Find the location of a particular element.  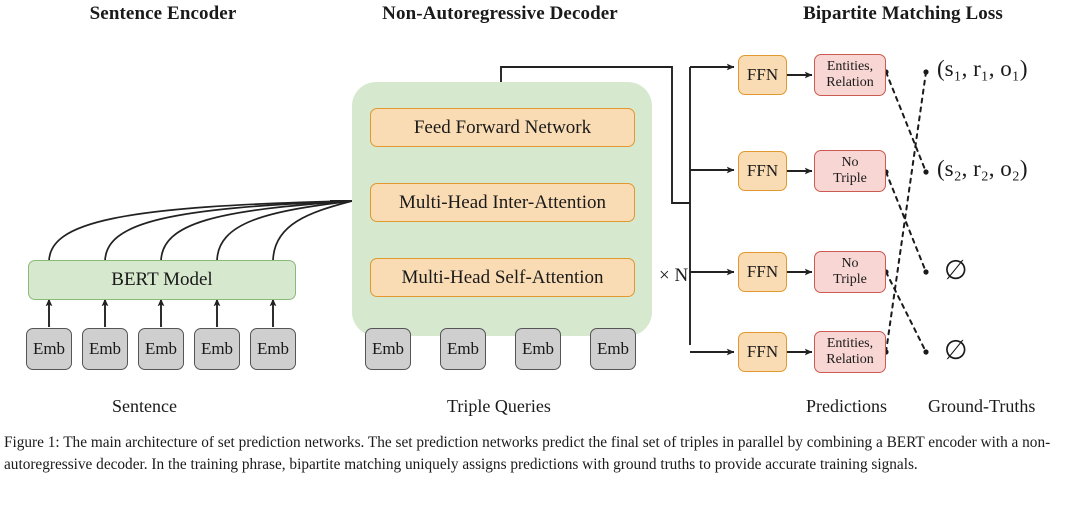

section-title-loss: Bipartite Matching Loss is located at coordinates (903, 13).